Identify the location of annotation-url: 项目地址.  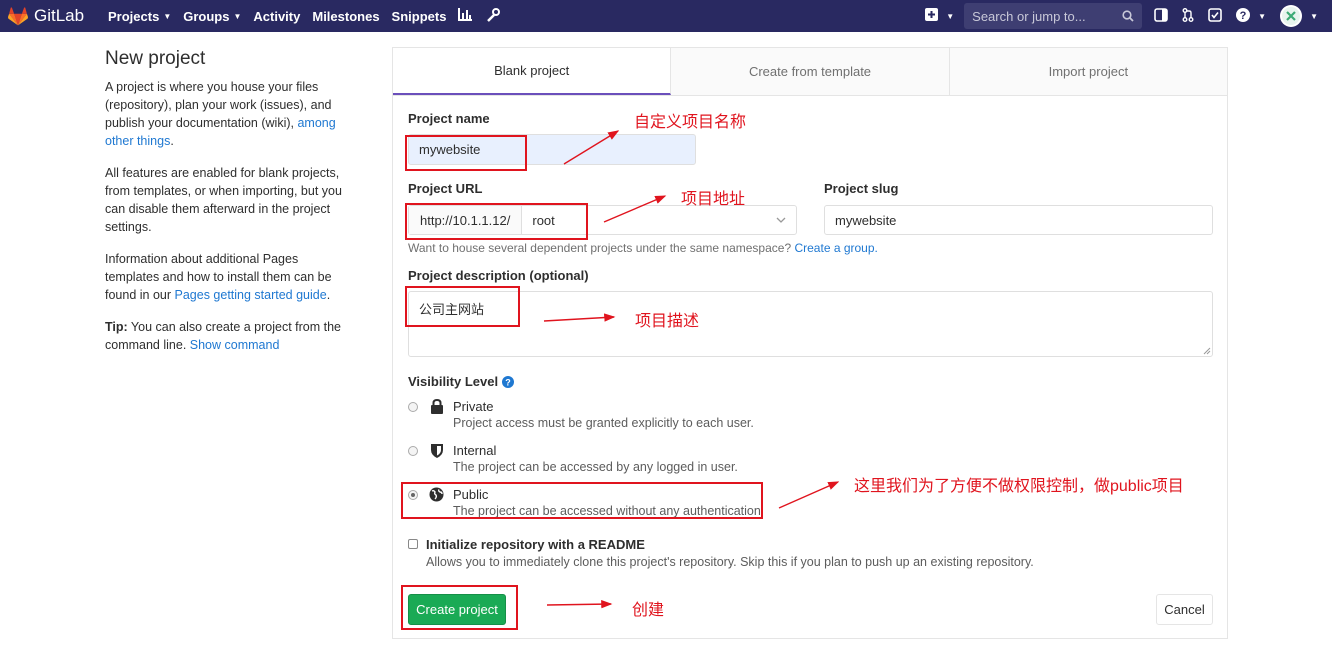
(713, 199).